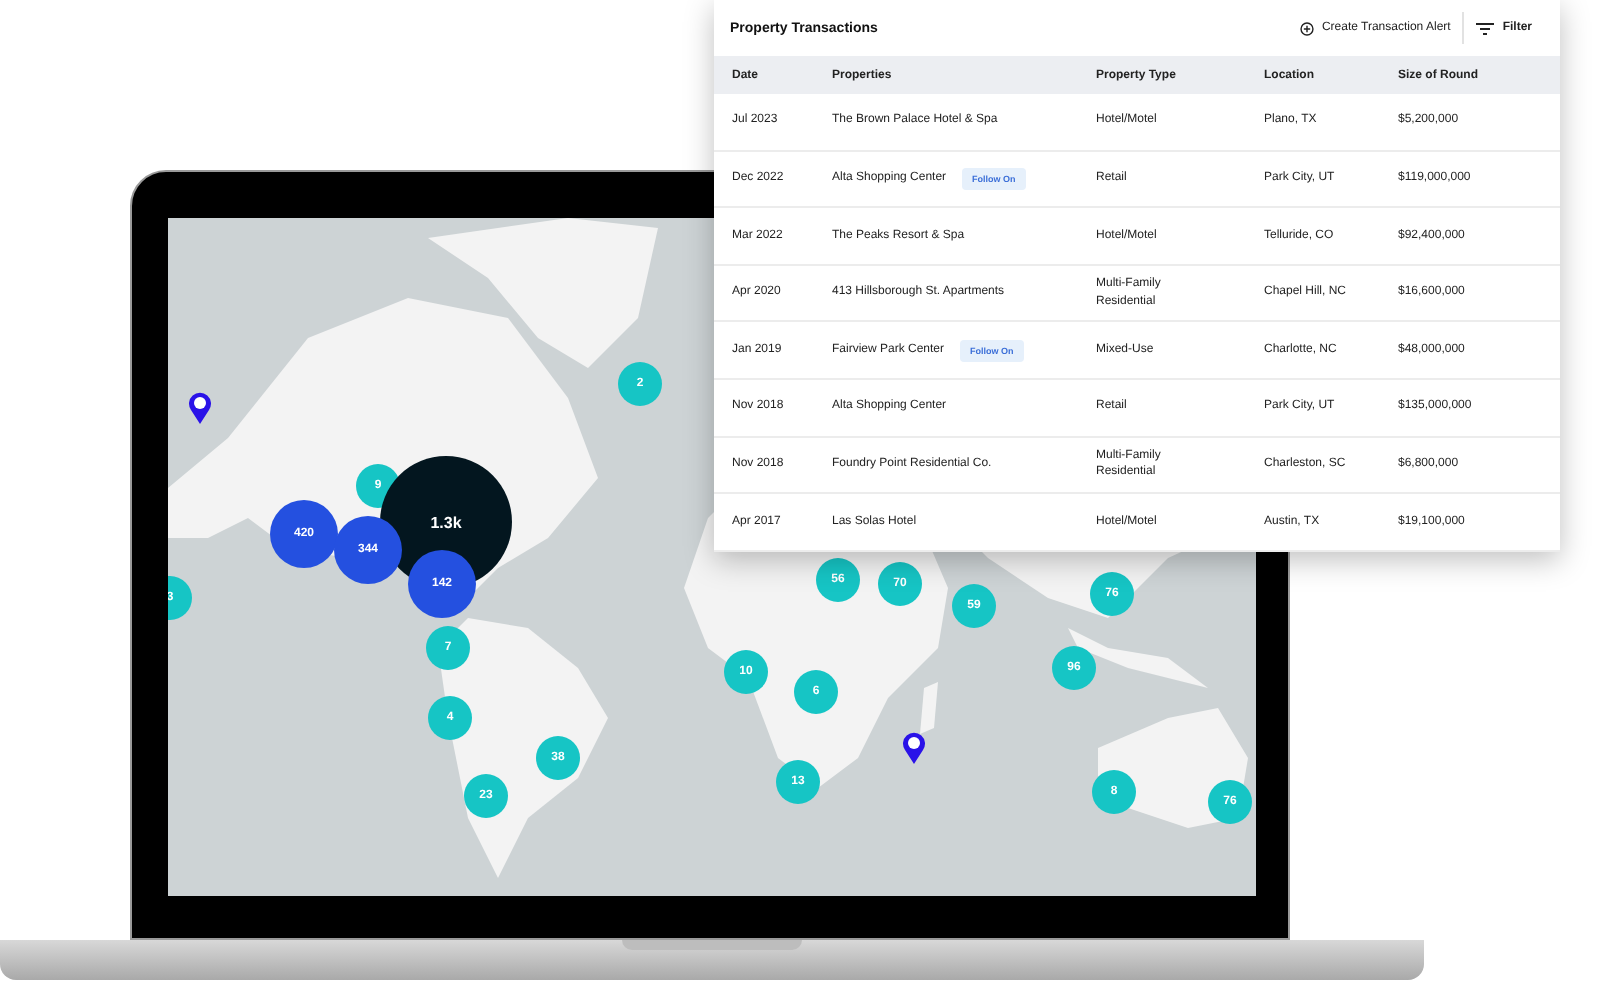 The height and width of the screenshot is (986, 1600). Describe the element at coordinates (1306, 28) in the screenshot. I see `plus-circle-icon` at that location.